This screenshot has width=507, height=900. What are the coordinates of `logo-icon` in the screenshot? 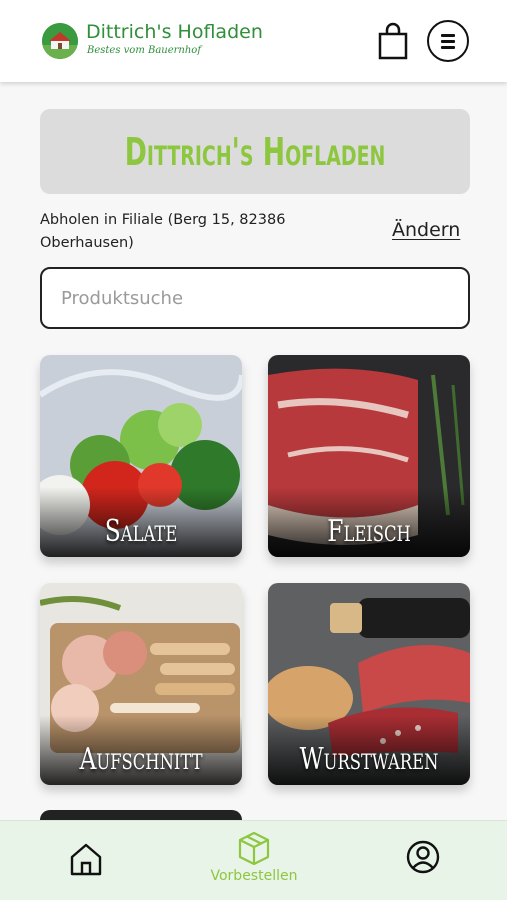 It's located at (60, 41).